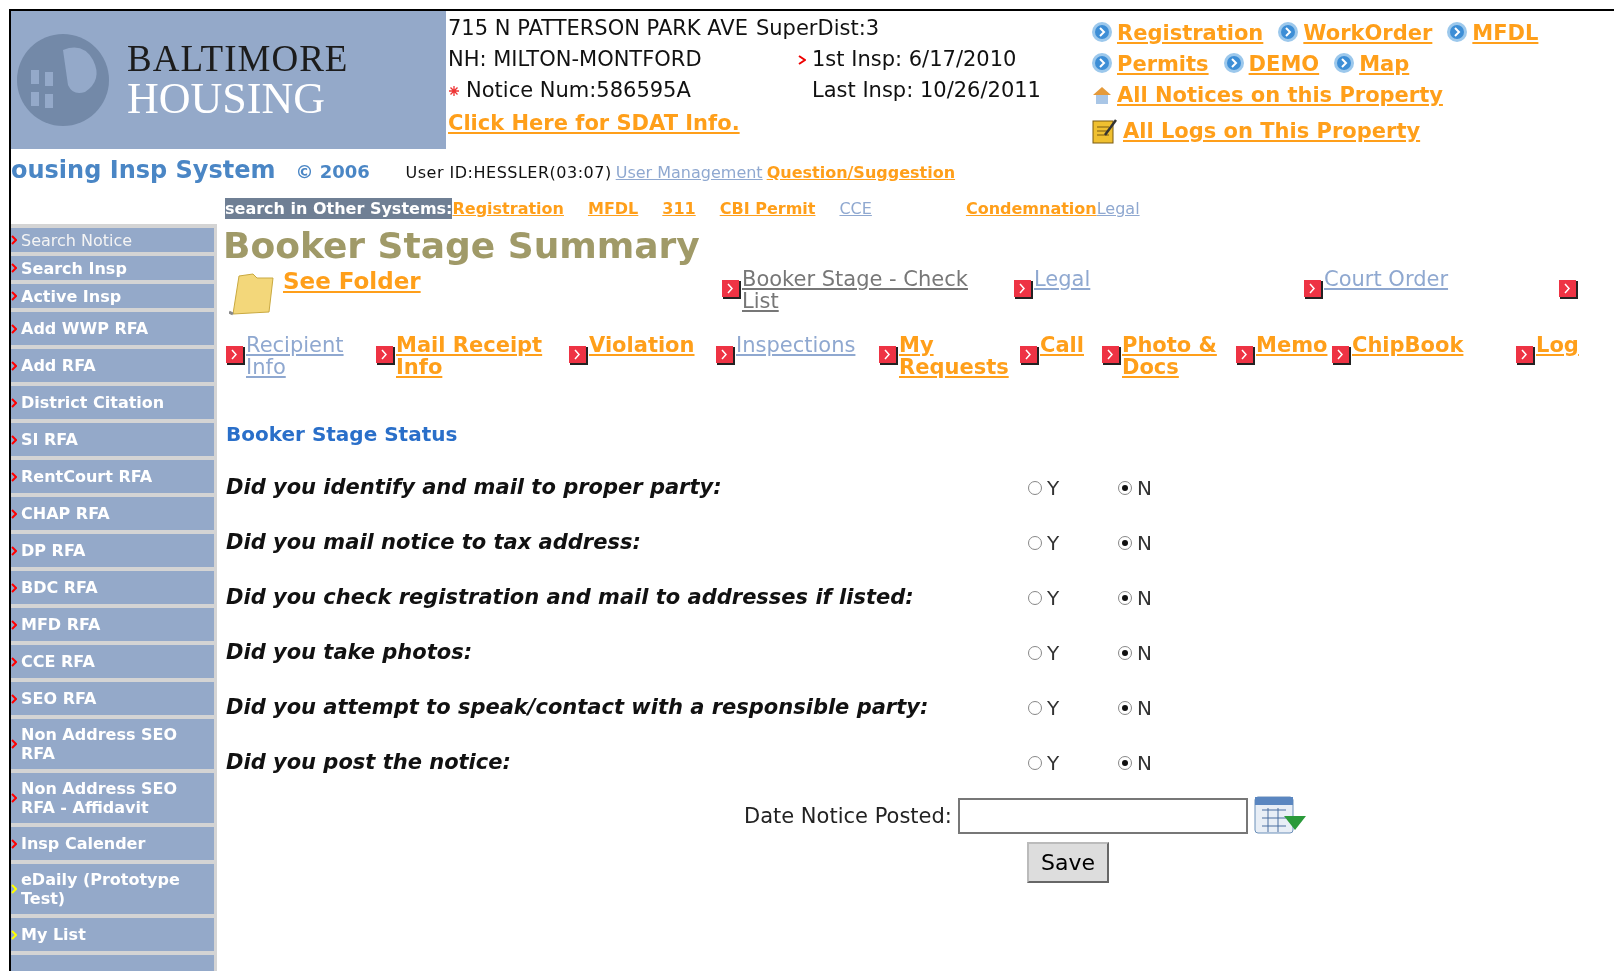 The width and height of the screenshot is (1614, 971). Describe the element at coordinates (1102, 816) in the screenshot. I see `date-field` at that location.